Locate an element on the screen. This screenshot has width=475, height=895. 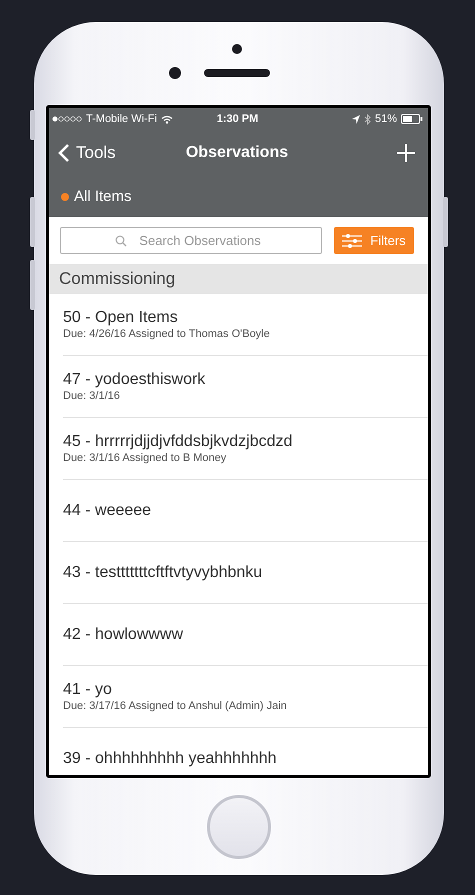
bluetooth-icon is located at coordinates (367, 119).